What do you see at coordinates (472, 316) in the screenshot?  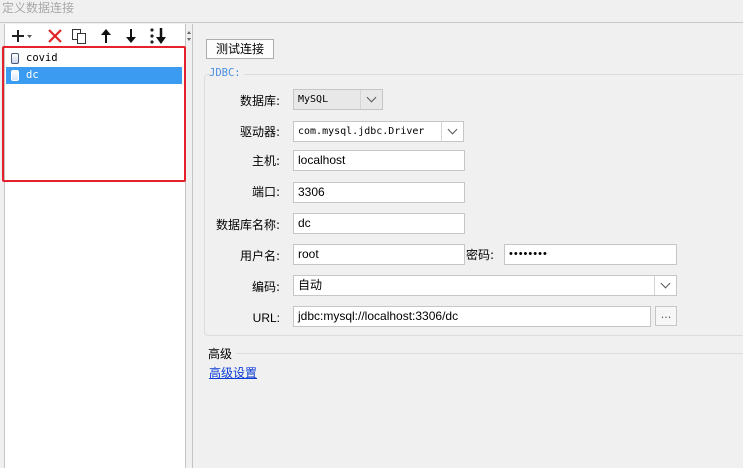 I see `url-input: jdbc:mysql://localhost:3306/dc` at bounding box center [472, 316].